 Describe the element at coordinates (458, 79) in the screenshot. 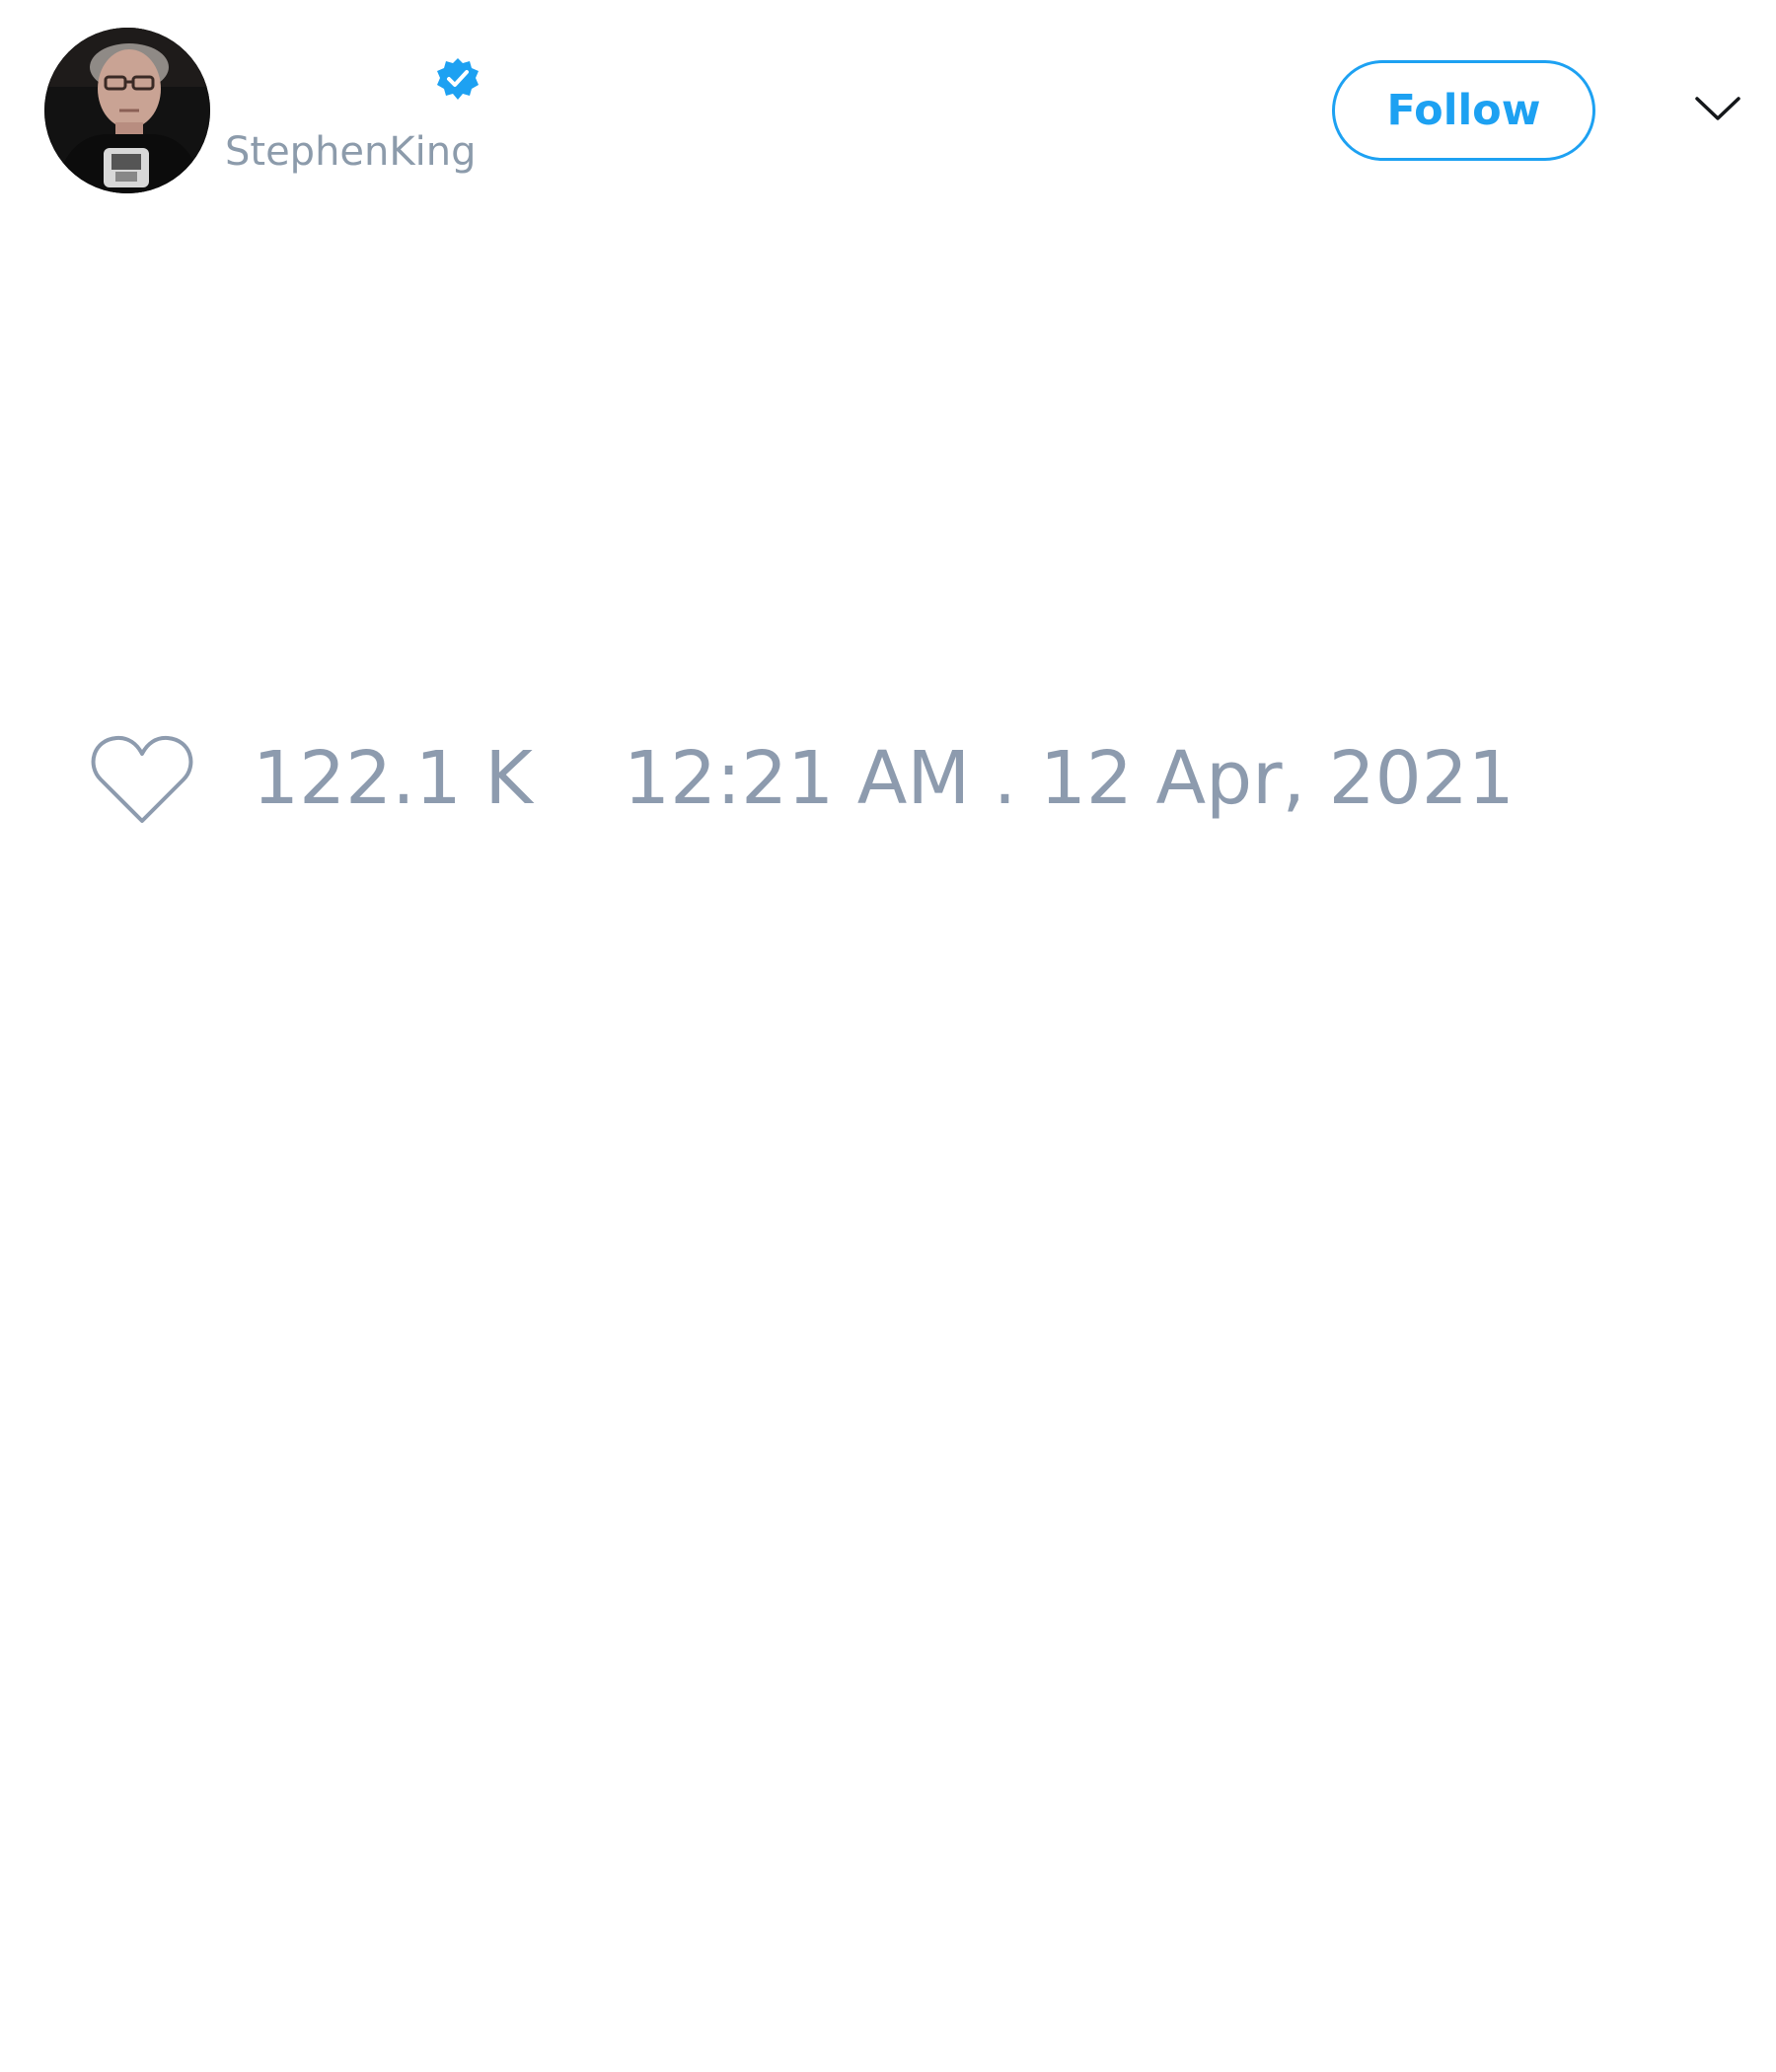

I see `verified-badge-icon` at that location.